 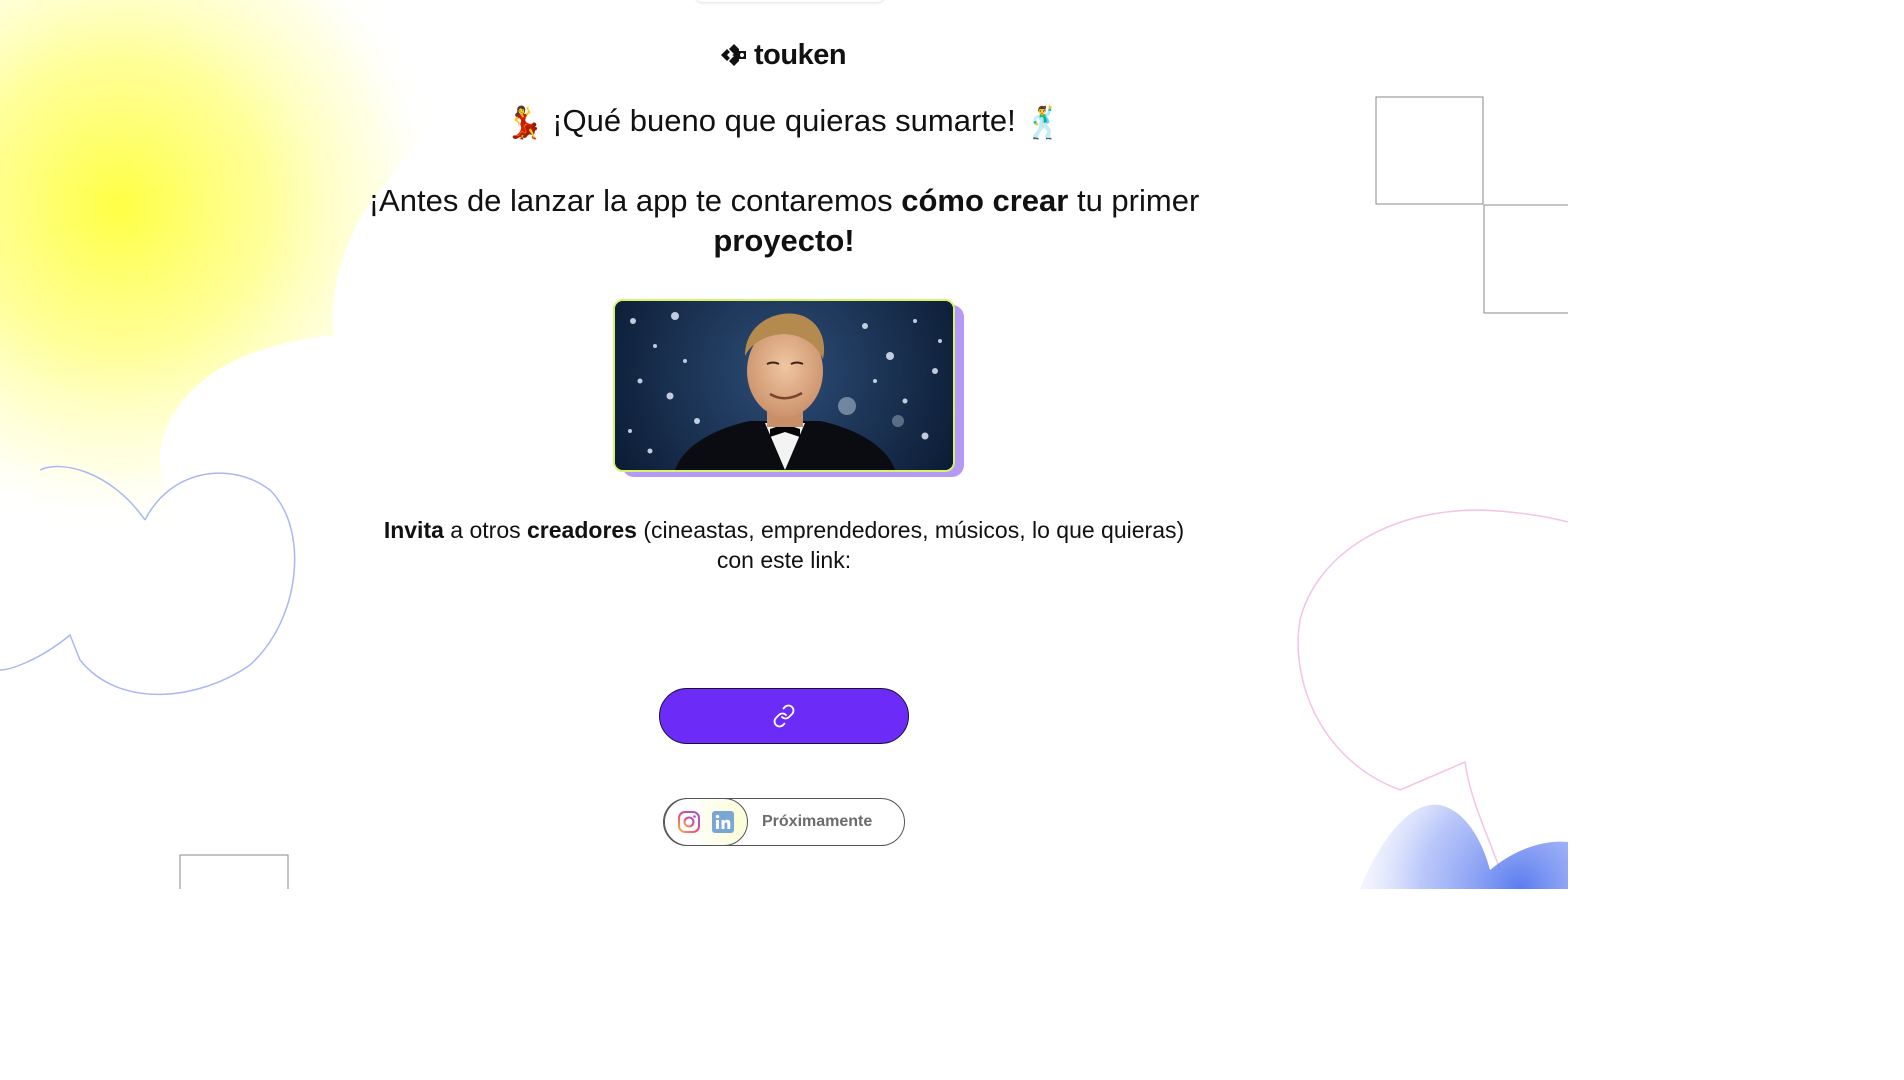 I want to click on brand-name: touken, so click(x=800, y=54).